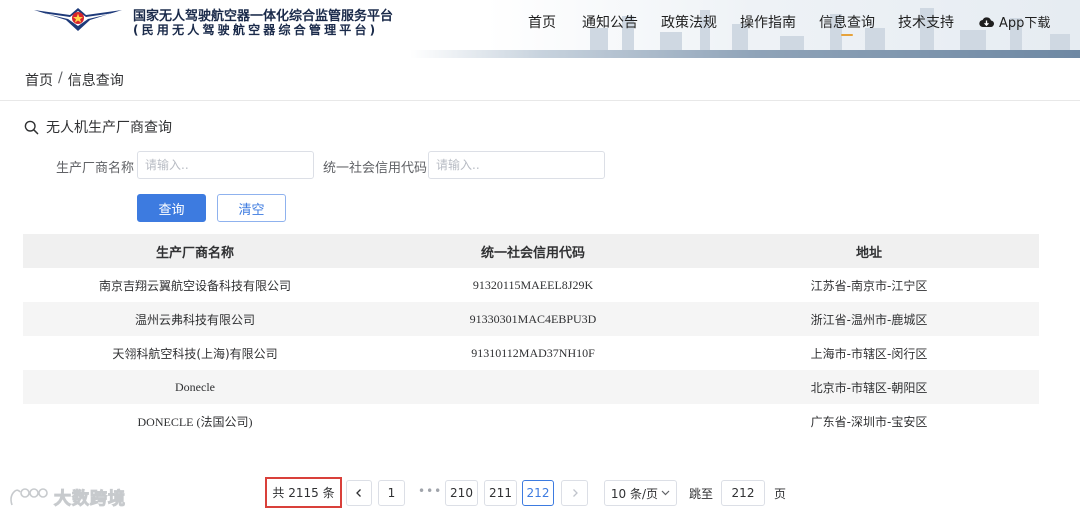  I want to click on nav-home: 首页, so click(542, 22).